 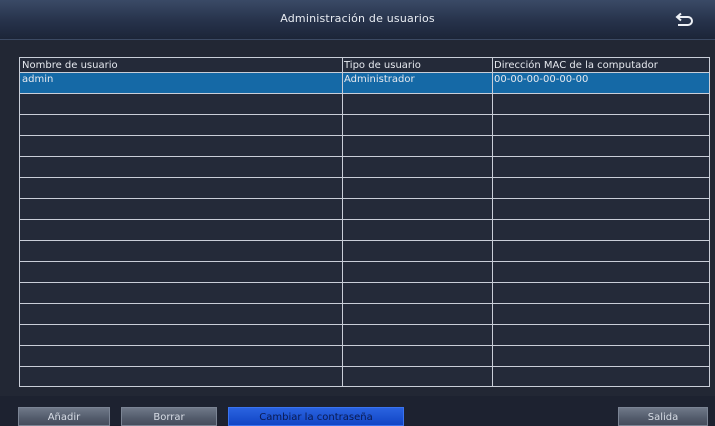 What do you see at coordinates (541, 79) in the screenshot?
I see `cell-mac-address: 00-00-00-00-00-00` at bounding box center [541, 79].